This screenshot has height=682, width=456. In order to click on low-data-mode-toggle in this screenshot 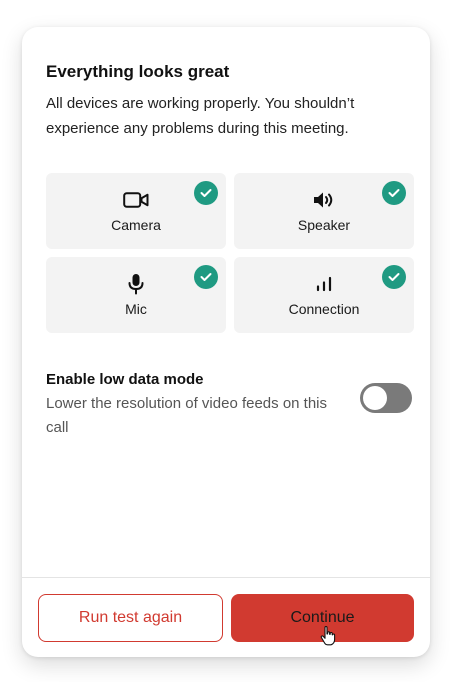, I will do `click(386, 398)`.